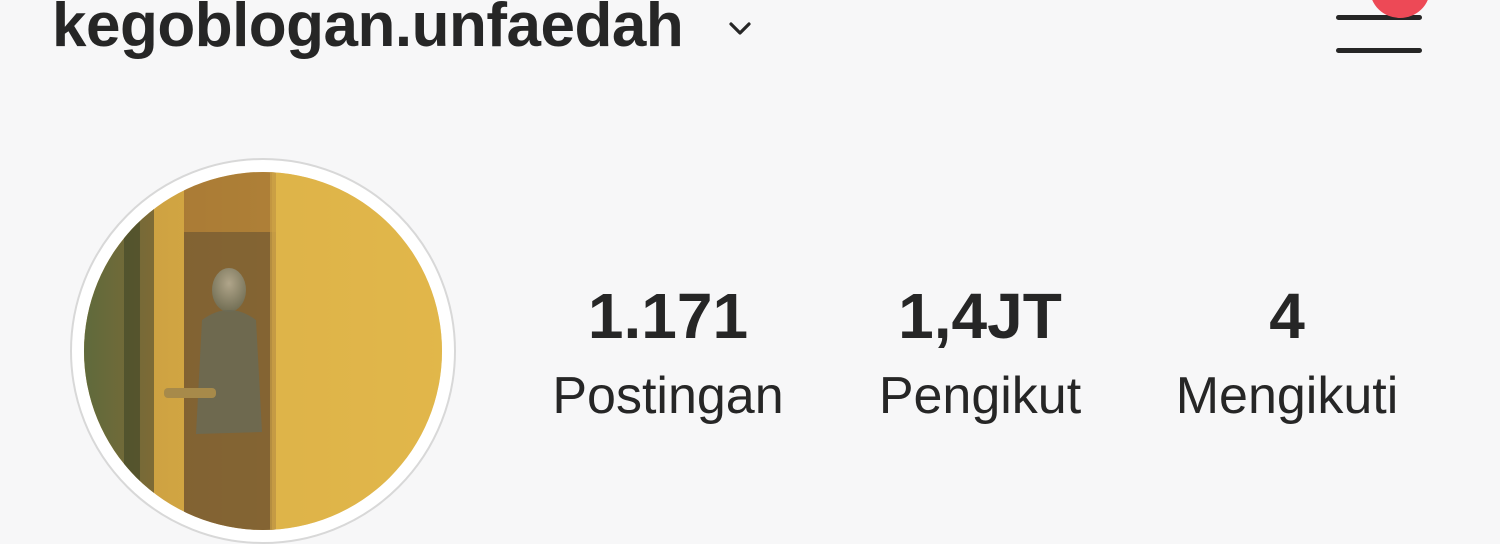  Describe the element at coordinates (668, 396) in the screenshot. I see `posts-label: Postingan` at that location.